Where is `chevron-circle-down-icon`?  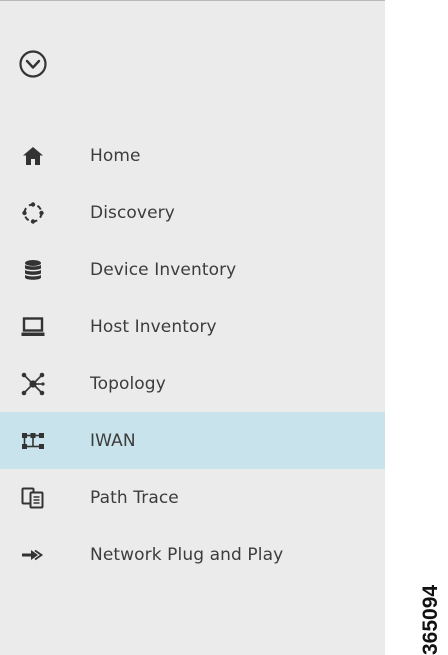
chevron-circle-down-icon is located at coordinates (33, 64).